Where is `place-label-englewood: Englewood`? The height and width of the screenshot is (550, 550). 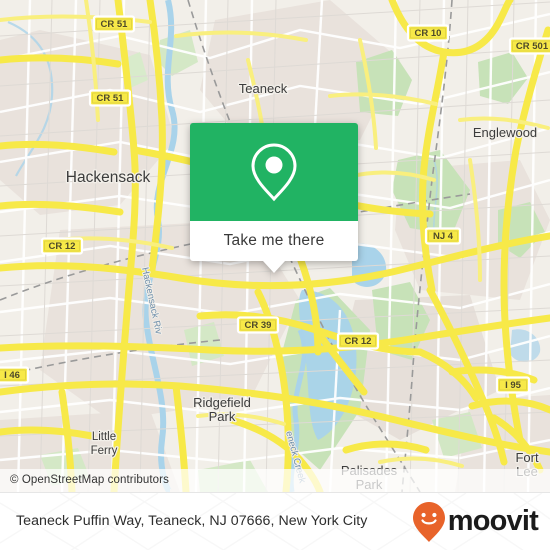
place-label-englewood: Englewood is located at coordinates (505, 132).